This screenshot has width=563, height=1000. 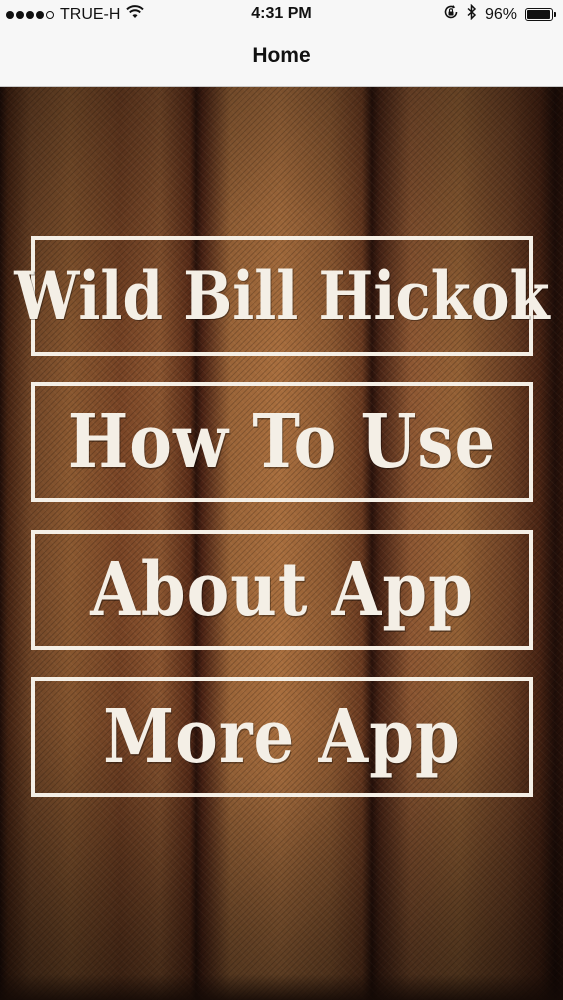 I want to click on nav-bar: Home, so click(x=281, y=58).